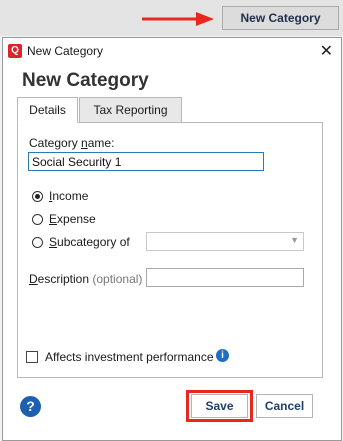  I want to click on new-category-button: New Category, so click(280, 18).